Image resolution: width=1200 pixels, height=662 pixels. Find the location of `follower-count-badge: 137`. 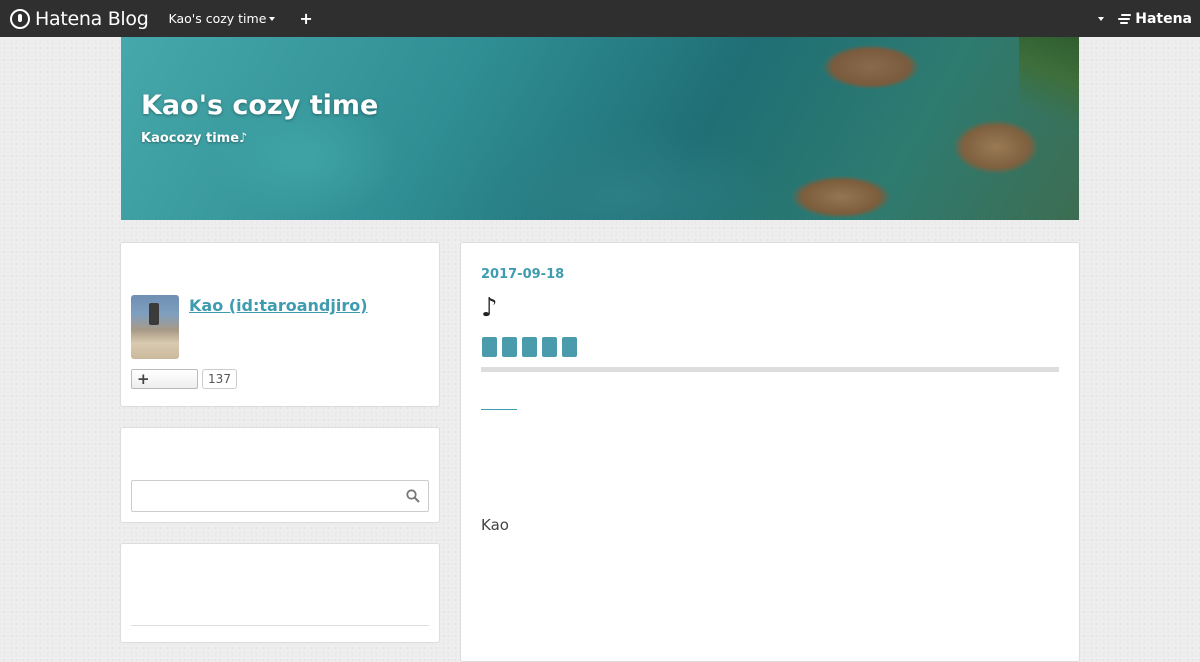

follower-count-badge: 137 is located at coordinates (219, 379).